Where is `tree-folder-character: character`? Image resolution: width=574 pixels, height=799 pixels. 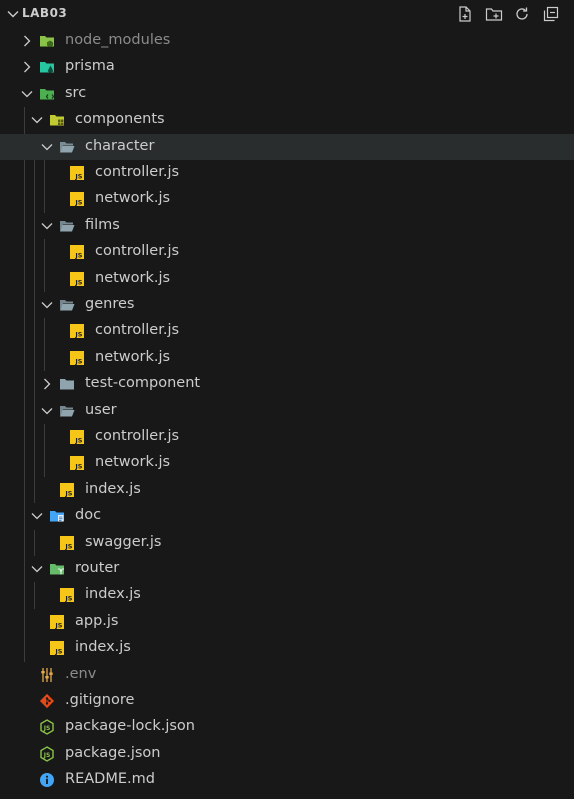
tree-folder-character: character is located at coordinates (287, 146).